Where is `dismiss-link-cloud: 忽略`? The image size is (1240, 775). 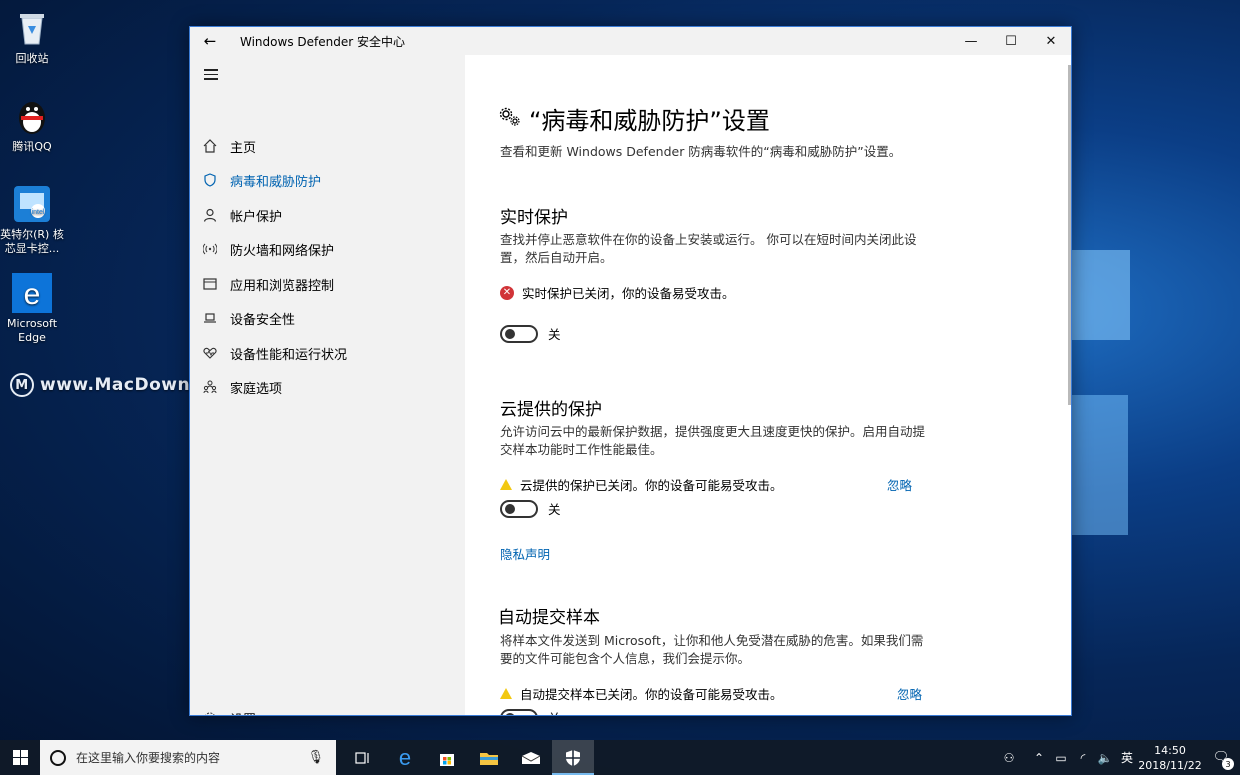
dismiss-link-cloud: 忽略 is located at coordinates (899, 484).